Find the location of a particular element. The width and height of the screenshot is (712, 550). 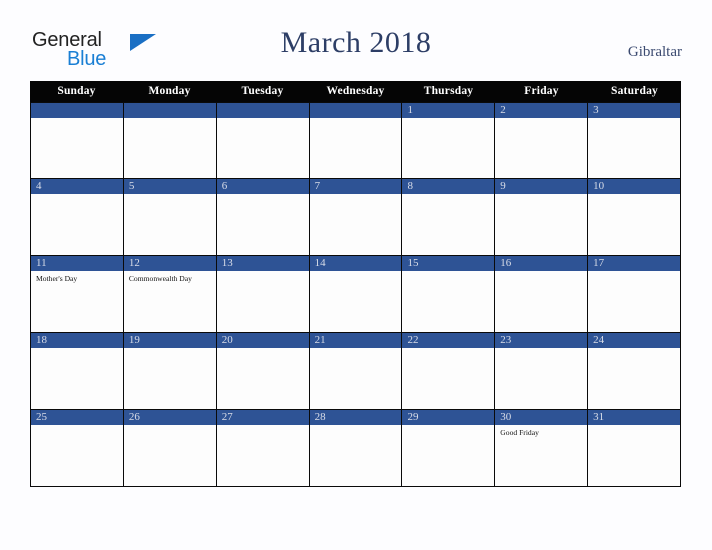

day-cell-7: 7 is located at coordinates (356, 217).